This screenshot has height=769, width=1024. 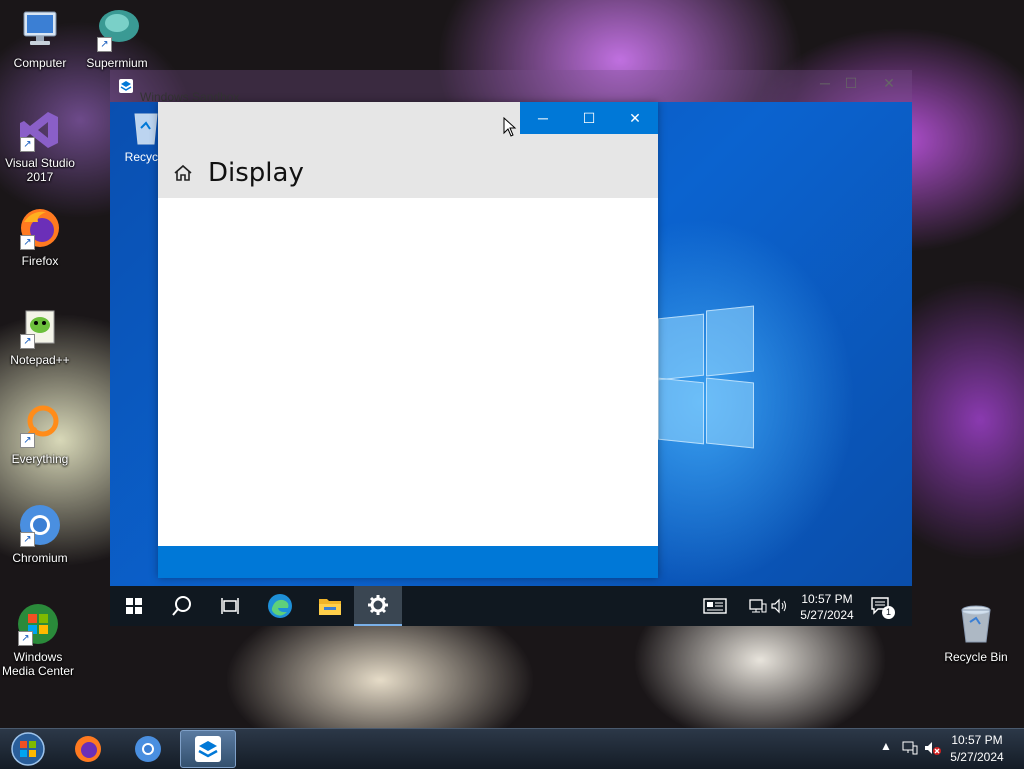 What do you see at coordinates (510, 129) in the screenshot?
I see `mouse-cursor-icon` at bounding box center [510, 129].